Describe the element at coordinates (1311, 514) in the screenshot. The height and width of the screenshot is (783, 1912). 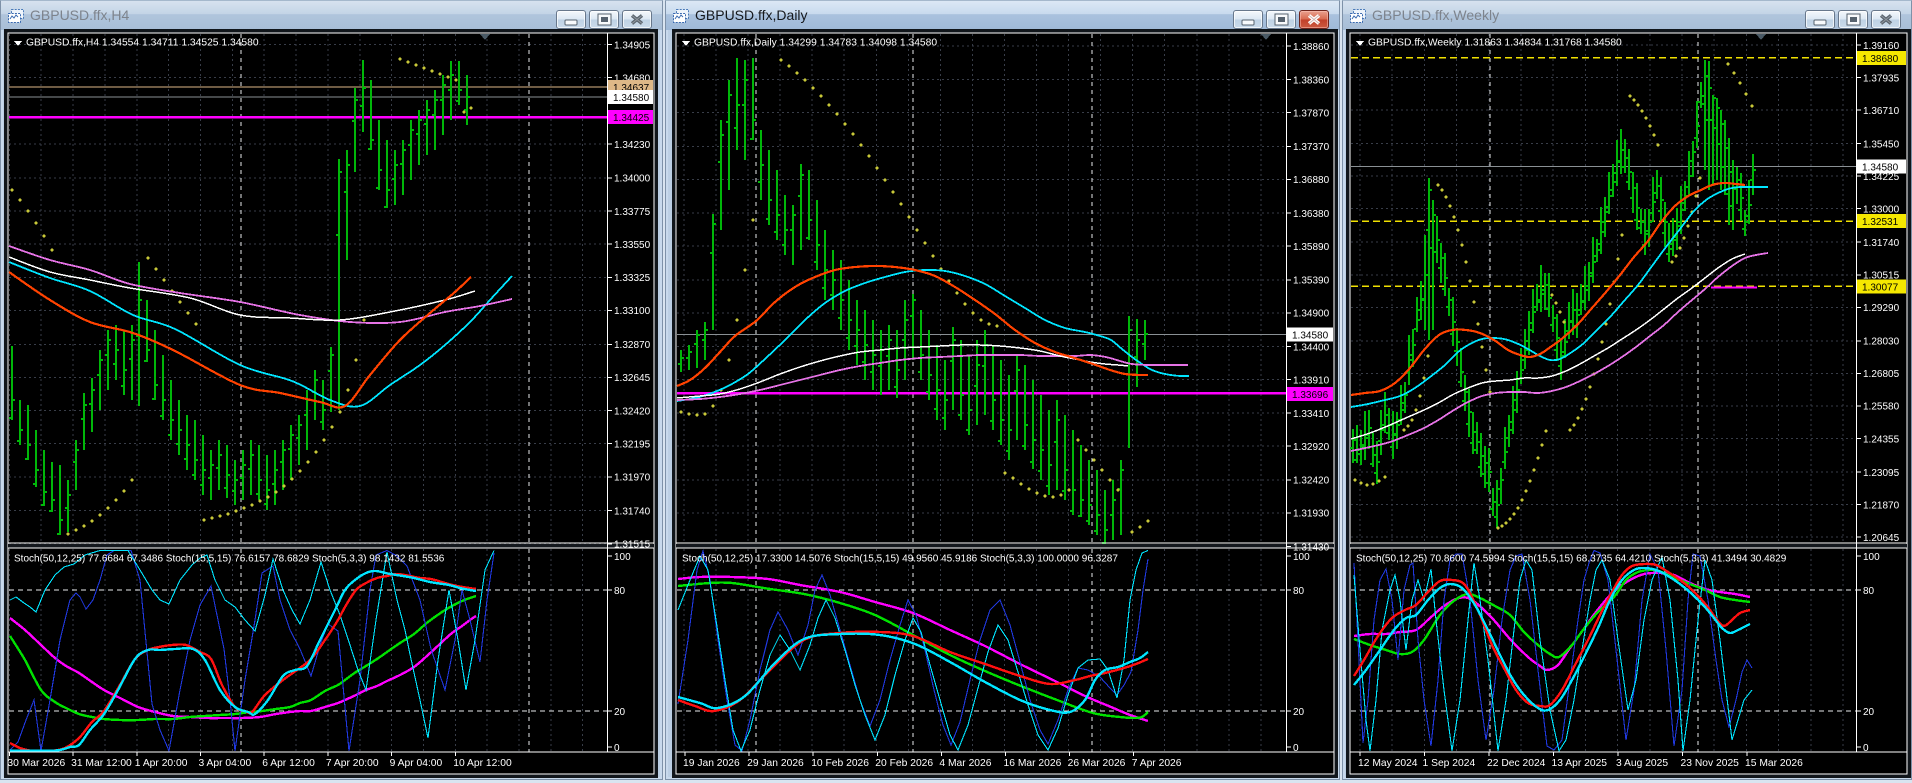
I see `svg-text: 1.31930` at that location.